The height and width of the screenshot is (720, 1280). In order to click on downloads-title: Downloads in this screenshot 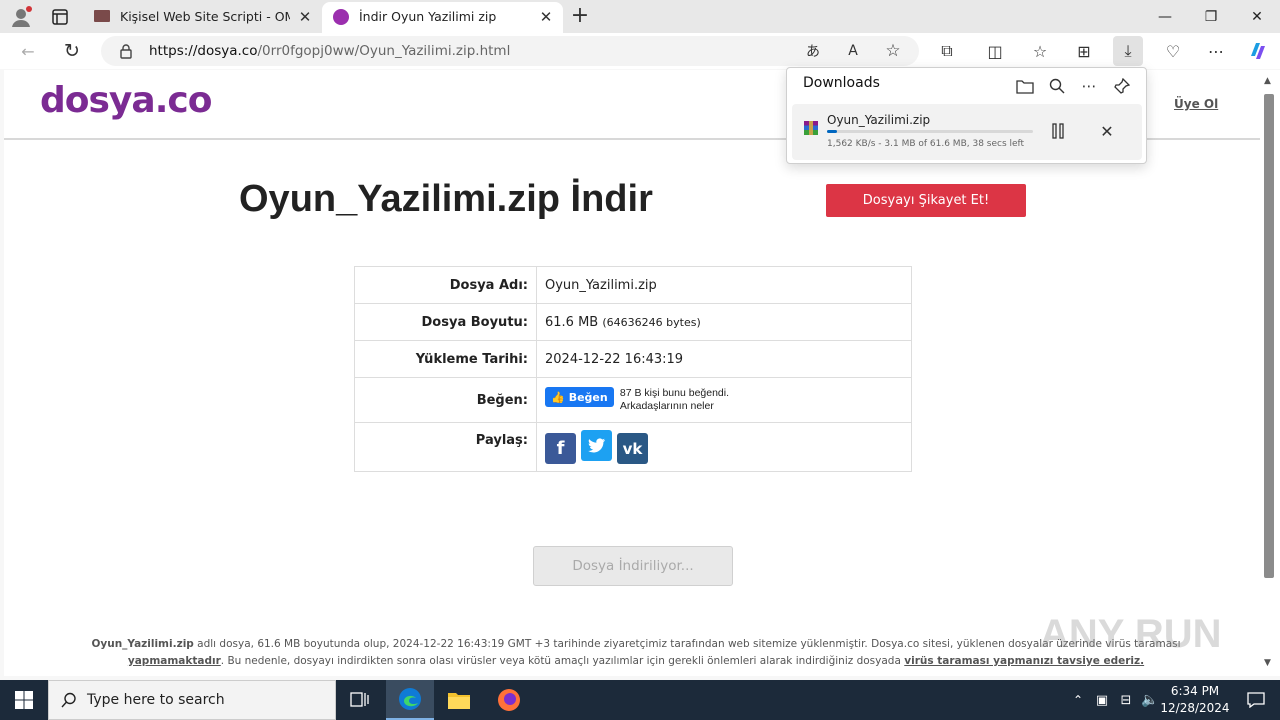, I will do `click(841, 83)`.